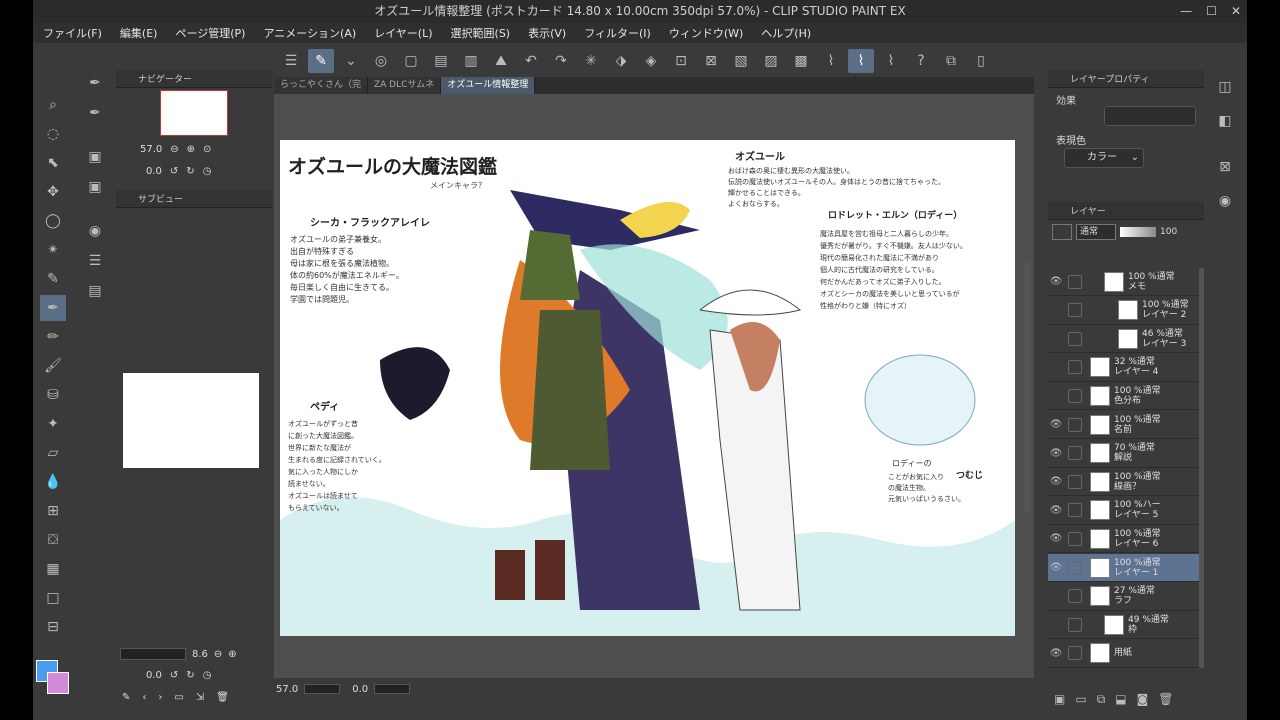 The width and height of the screenshot is (1280, 720). I want to click on navigator-rotate-value: 0.0, so click(154, 171).